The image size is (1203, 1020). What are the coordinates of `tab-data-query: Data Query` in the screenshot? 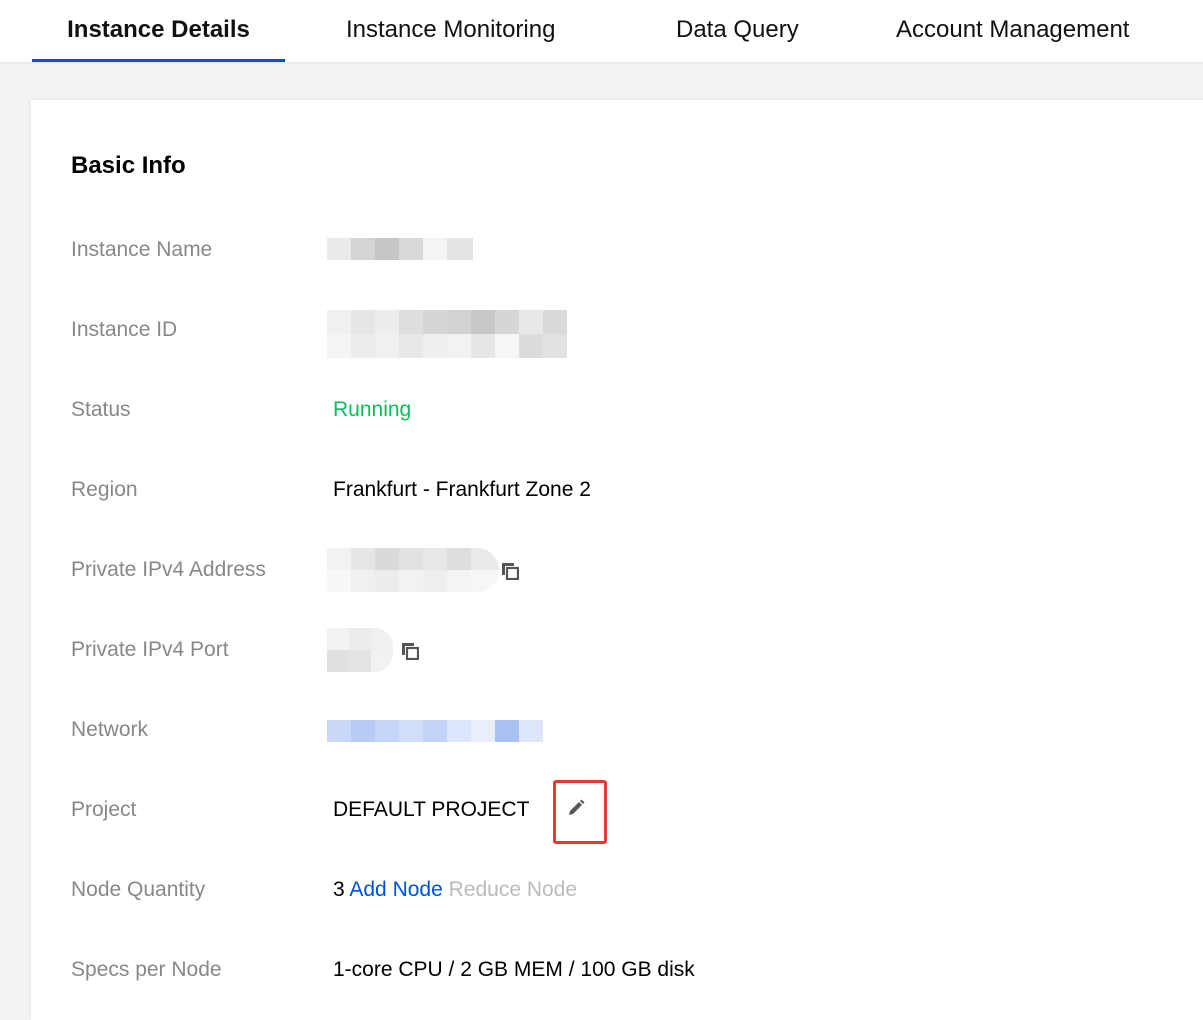 It's located at (737, 39).